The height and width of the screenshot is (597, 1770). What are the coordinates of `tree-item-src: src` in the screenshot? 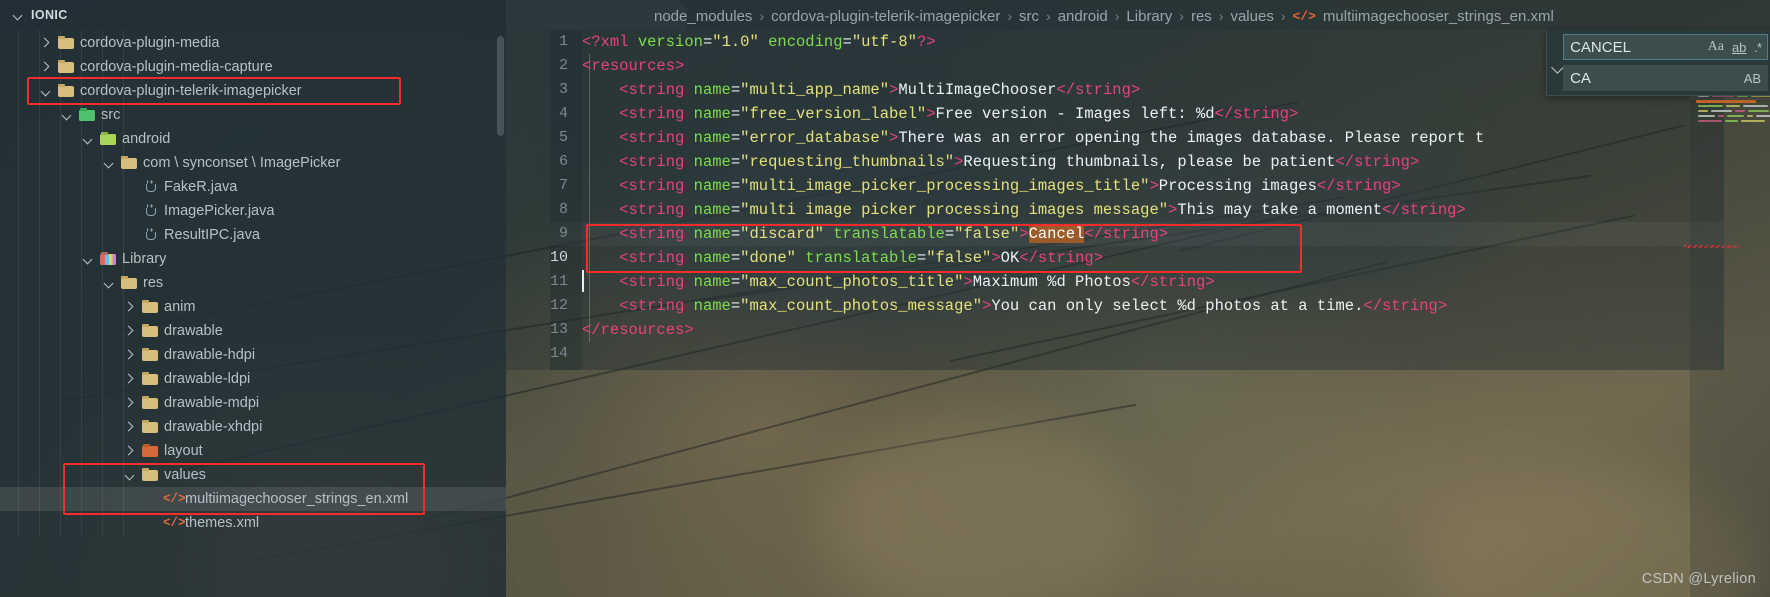 It's located at (253, 115).